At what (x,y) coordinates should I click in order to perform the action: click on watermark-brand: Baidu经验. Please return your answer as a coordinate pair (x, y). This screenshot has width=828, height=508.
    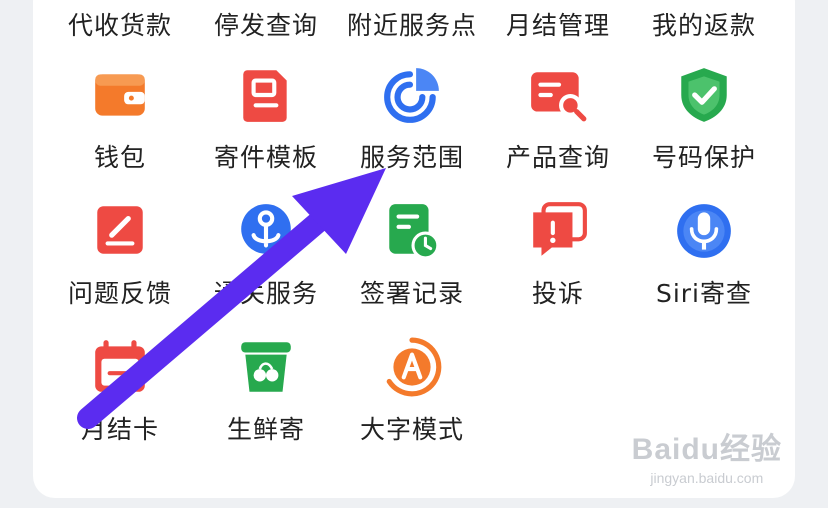
    Looking at the image, I should click on (706, 449).